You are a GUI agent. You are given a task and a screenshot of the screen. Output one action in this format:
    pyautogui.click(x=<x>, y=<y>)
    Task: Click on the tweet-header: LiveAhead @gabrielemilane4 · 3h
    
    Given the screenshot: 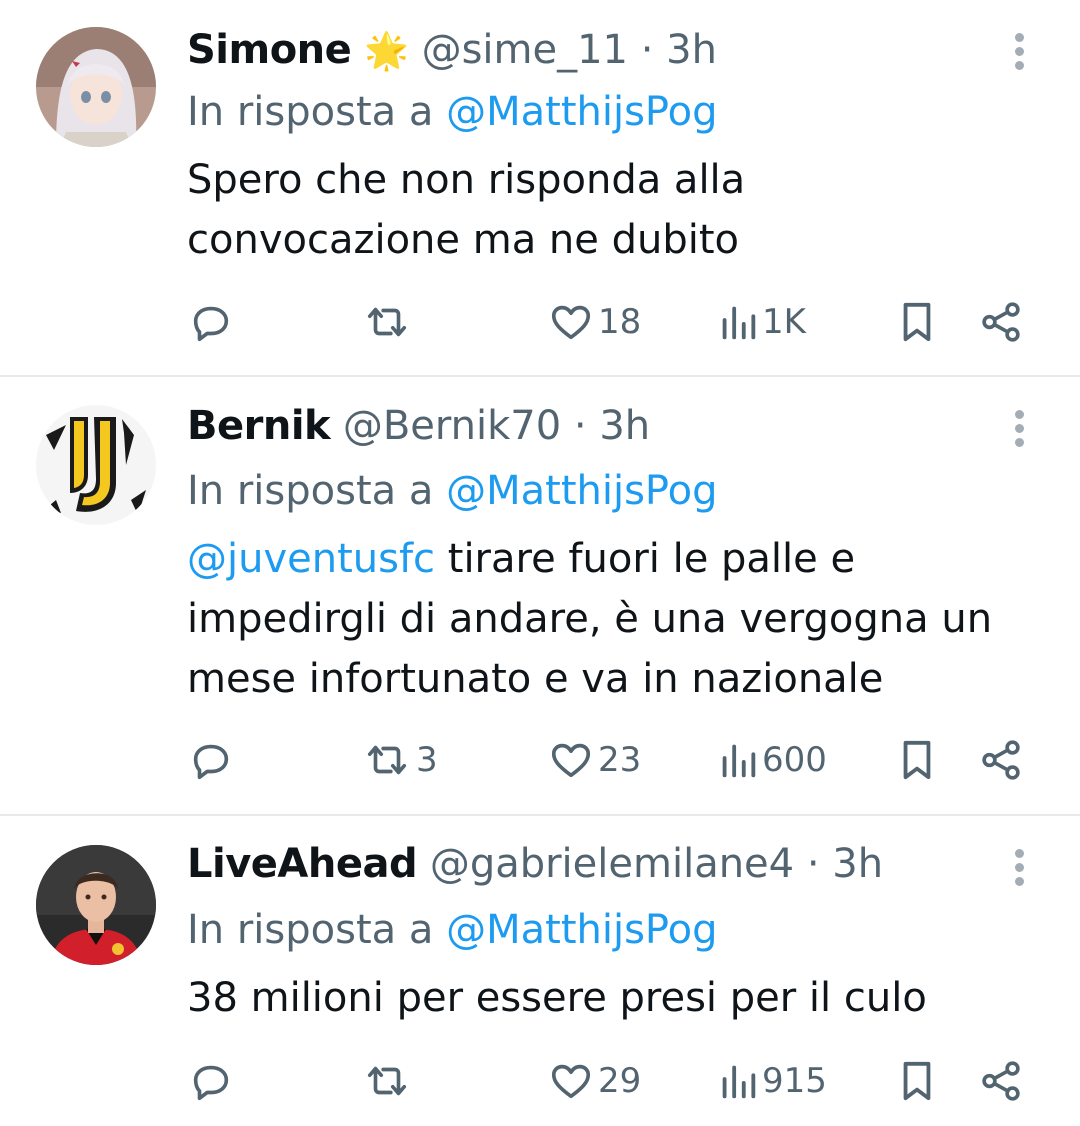 What is the action you would take?
    pyautogui.click(x=535, y=864)
    